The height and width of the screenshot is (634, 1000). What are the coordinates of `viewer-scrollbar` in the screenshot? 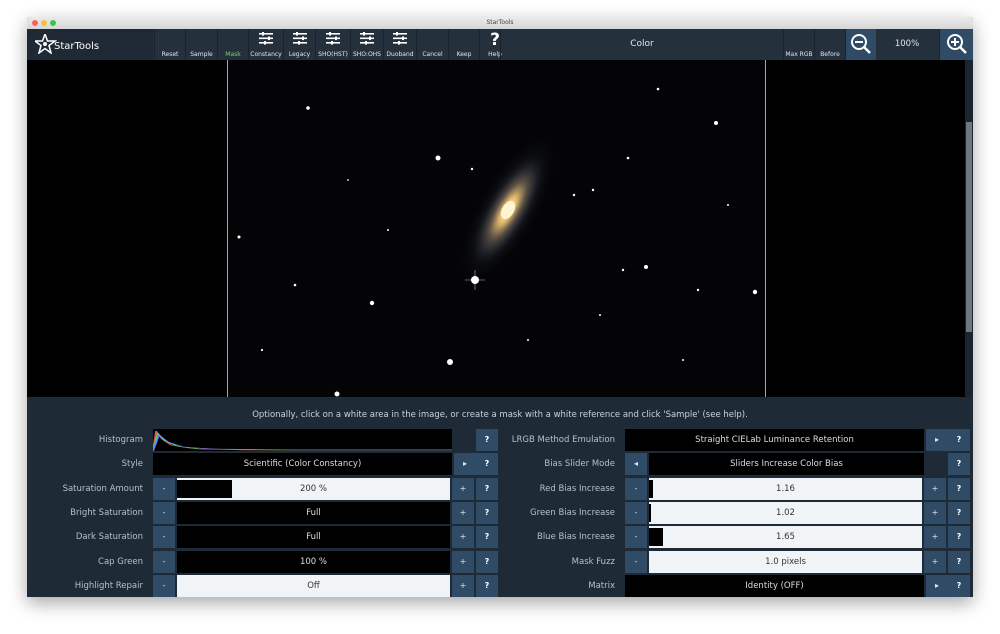 It's located at (969, 228).